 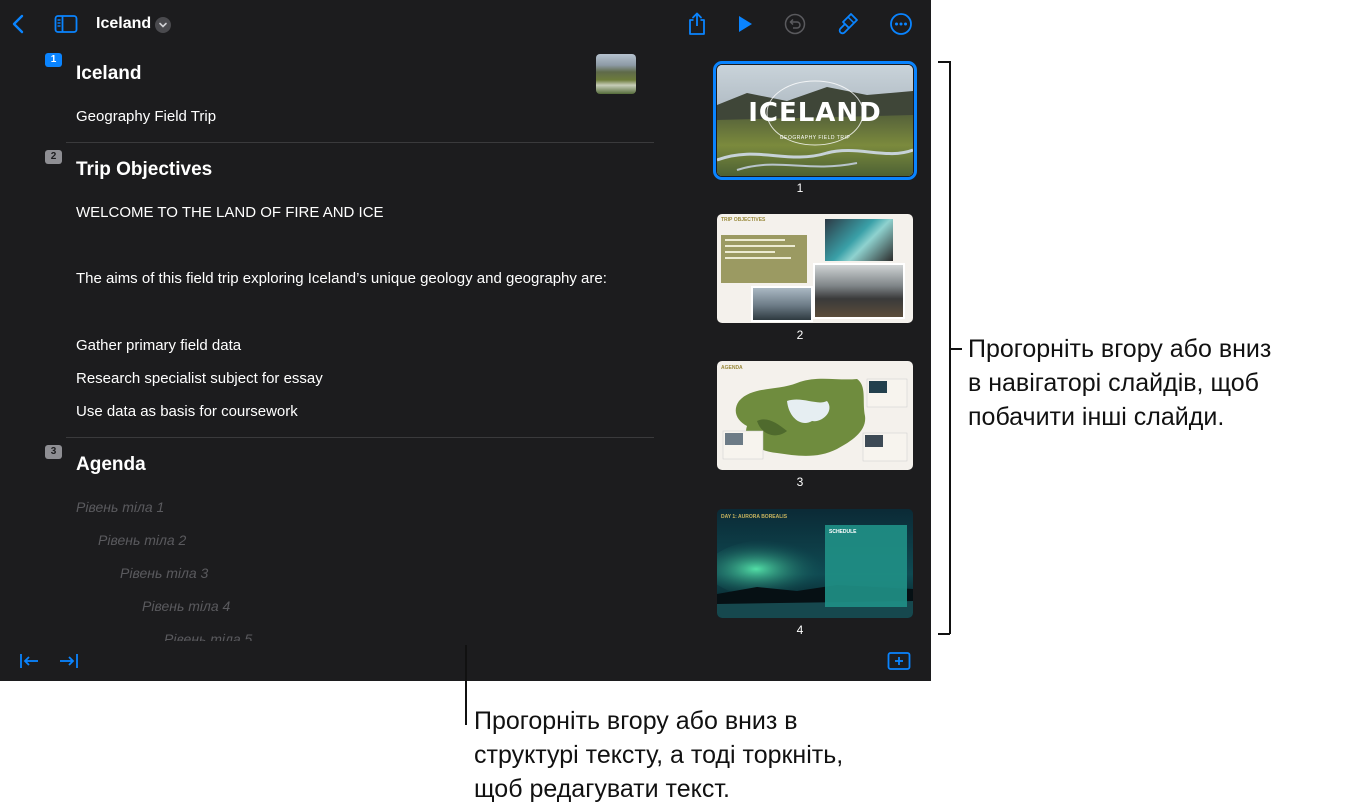 What do you see at coordinates (199, 378) in the screenshot?
I see `outline-body-text: Research specialist subject for essay` at bounding box center [199, 378].